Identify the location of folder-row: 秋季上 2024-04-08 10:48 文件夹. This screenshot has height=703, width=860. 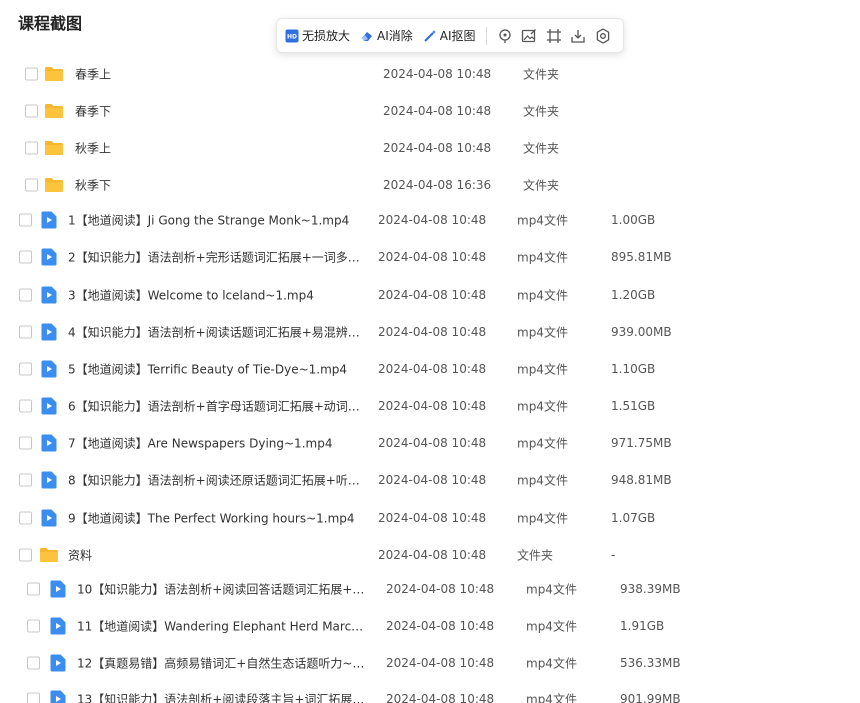
(430, 148).